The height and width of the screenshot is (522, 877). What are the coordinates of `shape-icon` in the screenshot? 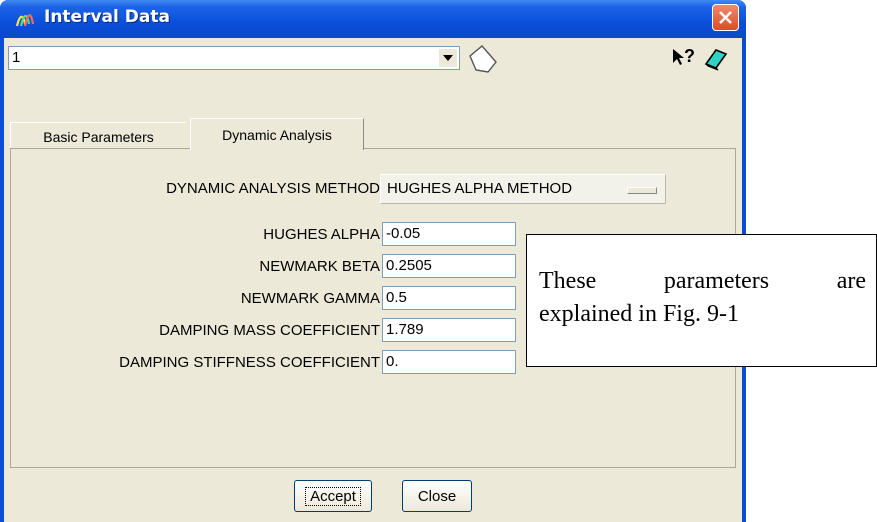 It's located at (484, 58).